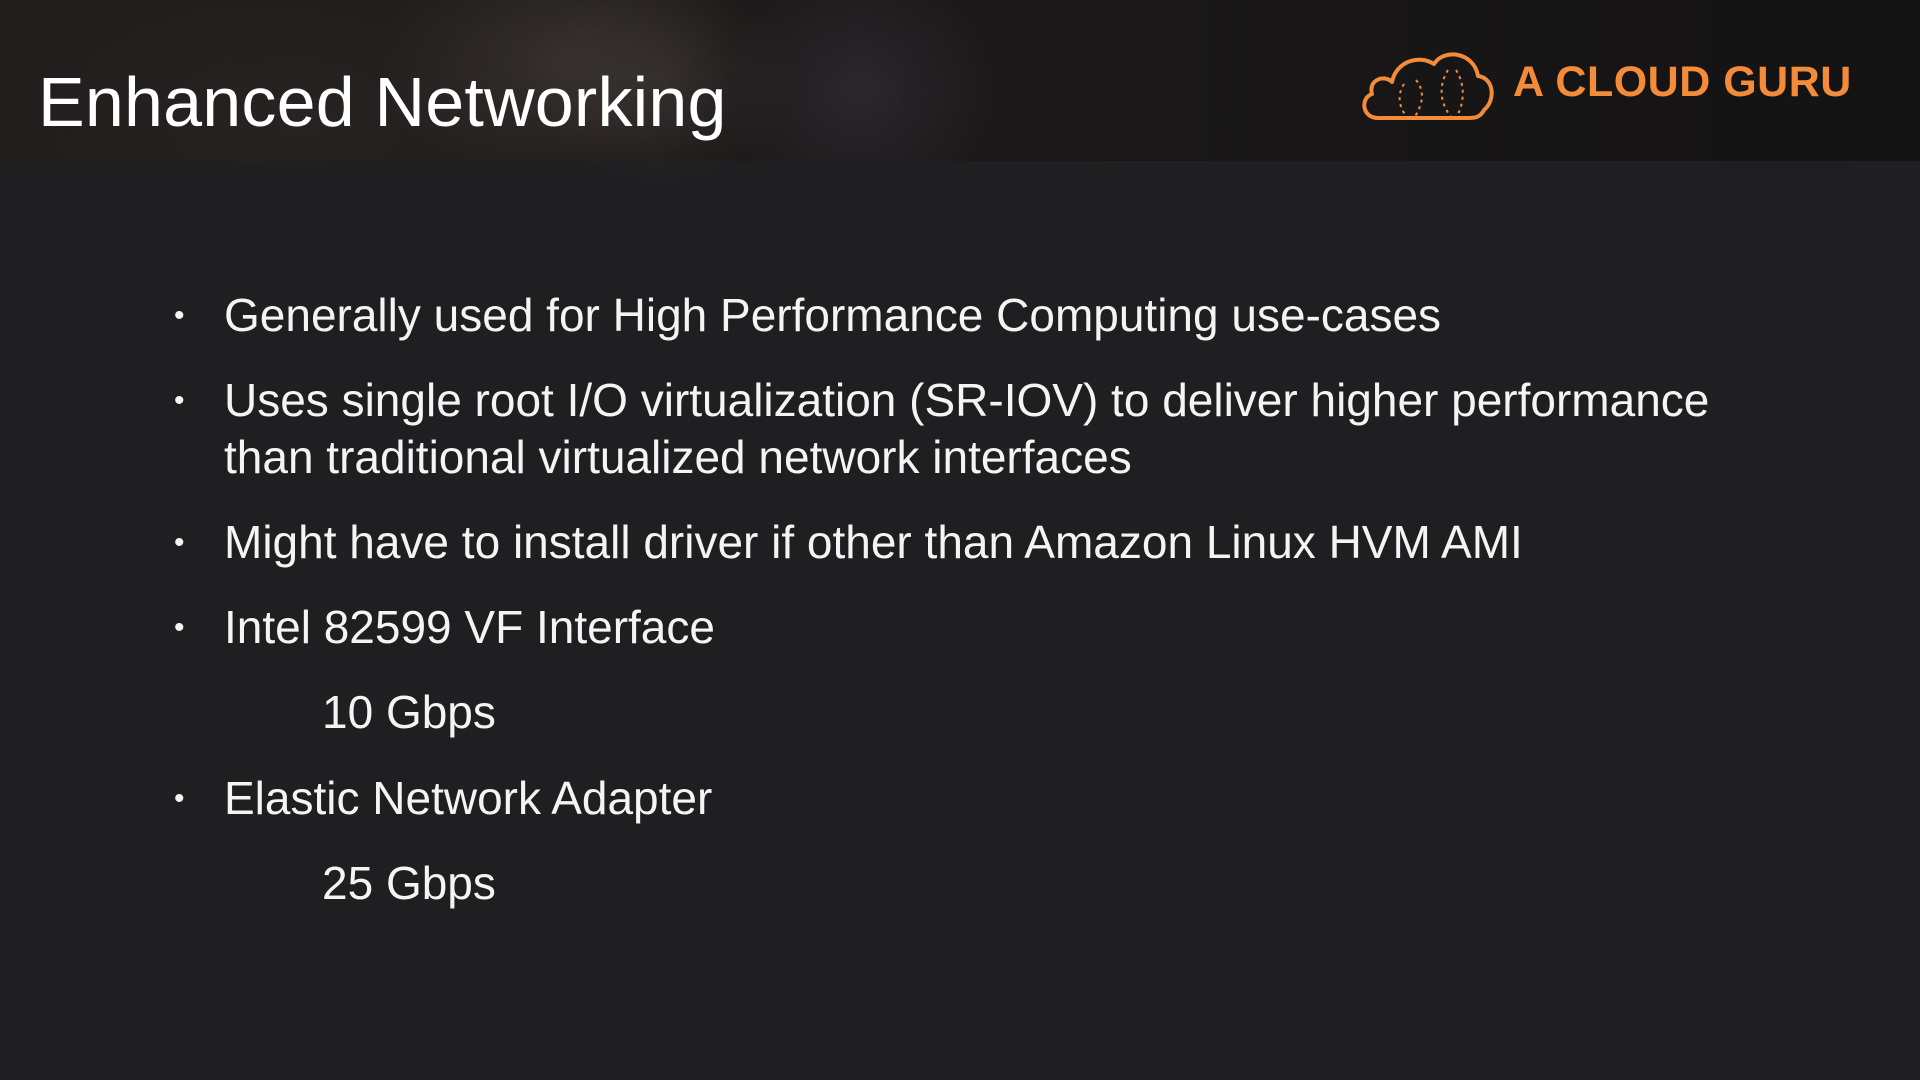 This screenshot has width=1920, height=1080. I want to click on bullet-subitem: 10 Gbps, so click(409, 712).